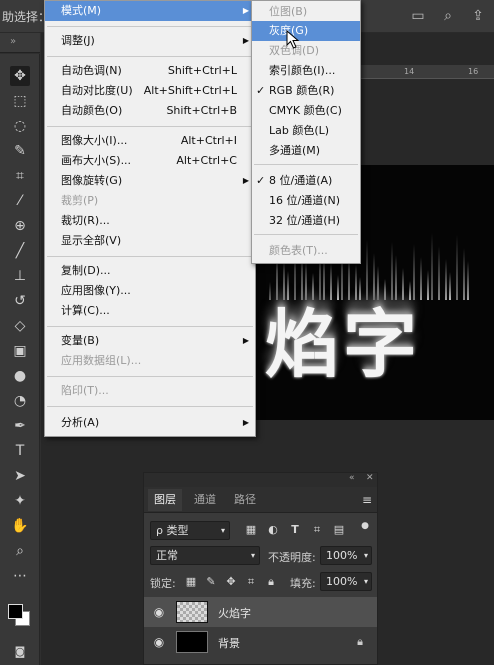 Image resolution: width=494 pixels, height=665 pixels. I want to click on lock-transparent-icon: ▦, so click(191, 582).